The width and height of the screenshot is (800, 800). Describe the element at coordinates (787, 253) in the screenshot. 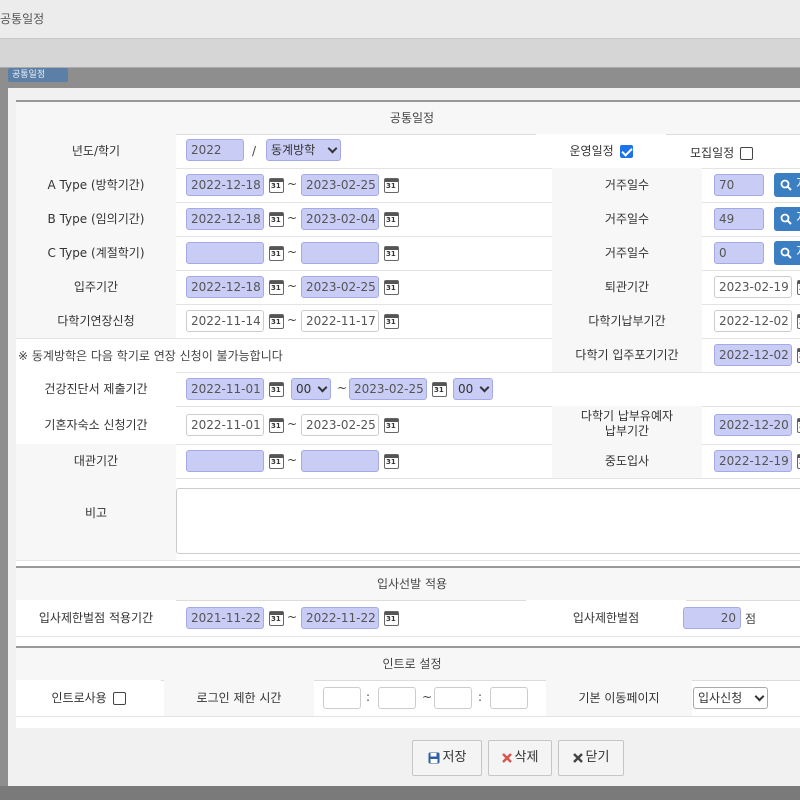

I see `type-c-search-button: 지` at that location.